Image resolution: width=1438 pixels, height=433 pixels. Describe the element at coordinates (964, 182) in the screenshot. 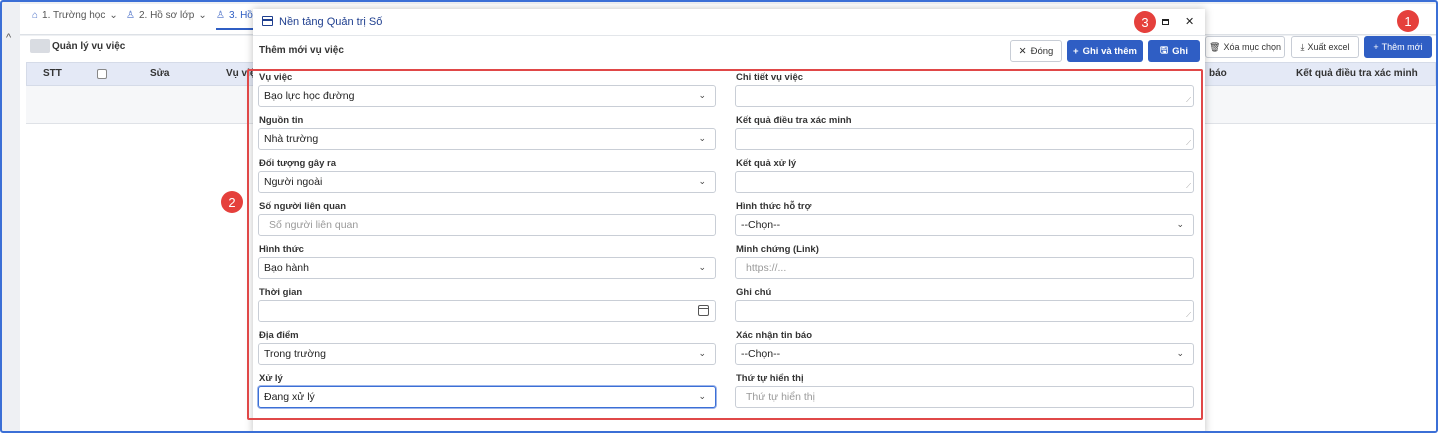

I see `handling-result-textarea: ⟋` at that location.